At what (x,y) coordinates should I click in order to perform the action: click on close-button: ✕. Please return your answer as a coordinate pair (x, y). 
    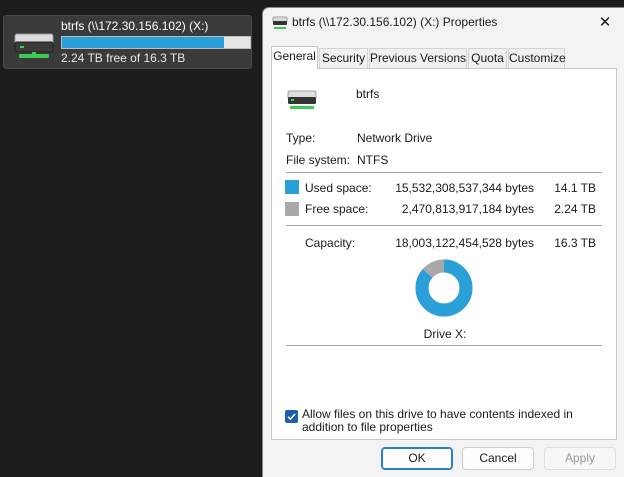
    Looking at the image, I should click on (605, 23).